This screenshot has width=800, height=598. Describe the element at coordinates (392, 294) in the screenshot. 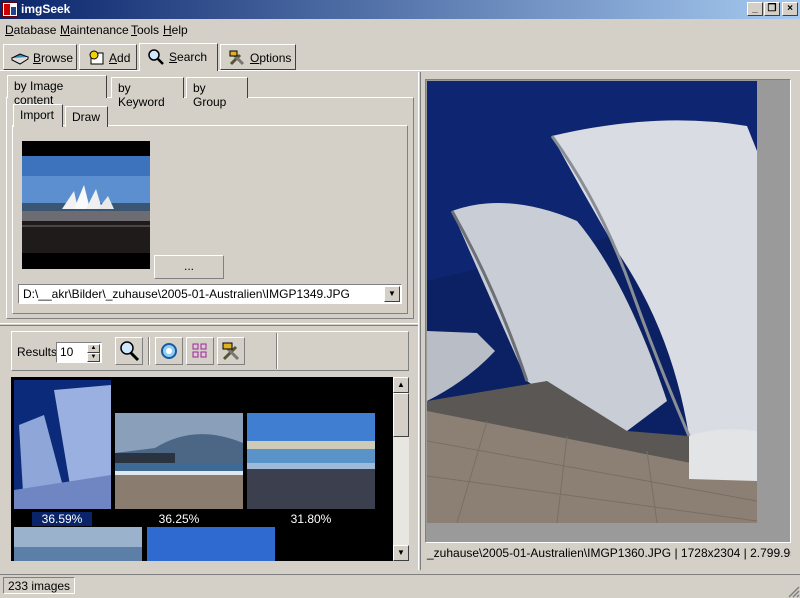

I see `dropdown-arrow-icon: ▼` at that location.